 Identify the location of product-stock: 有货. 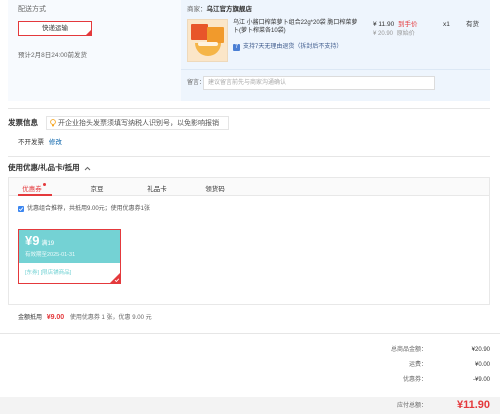
(472, 24).